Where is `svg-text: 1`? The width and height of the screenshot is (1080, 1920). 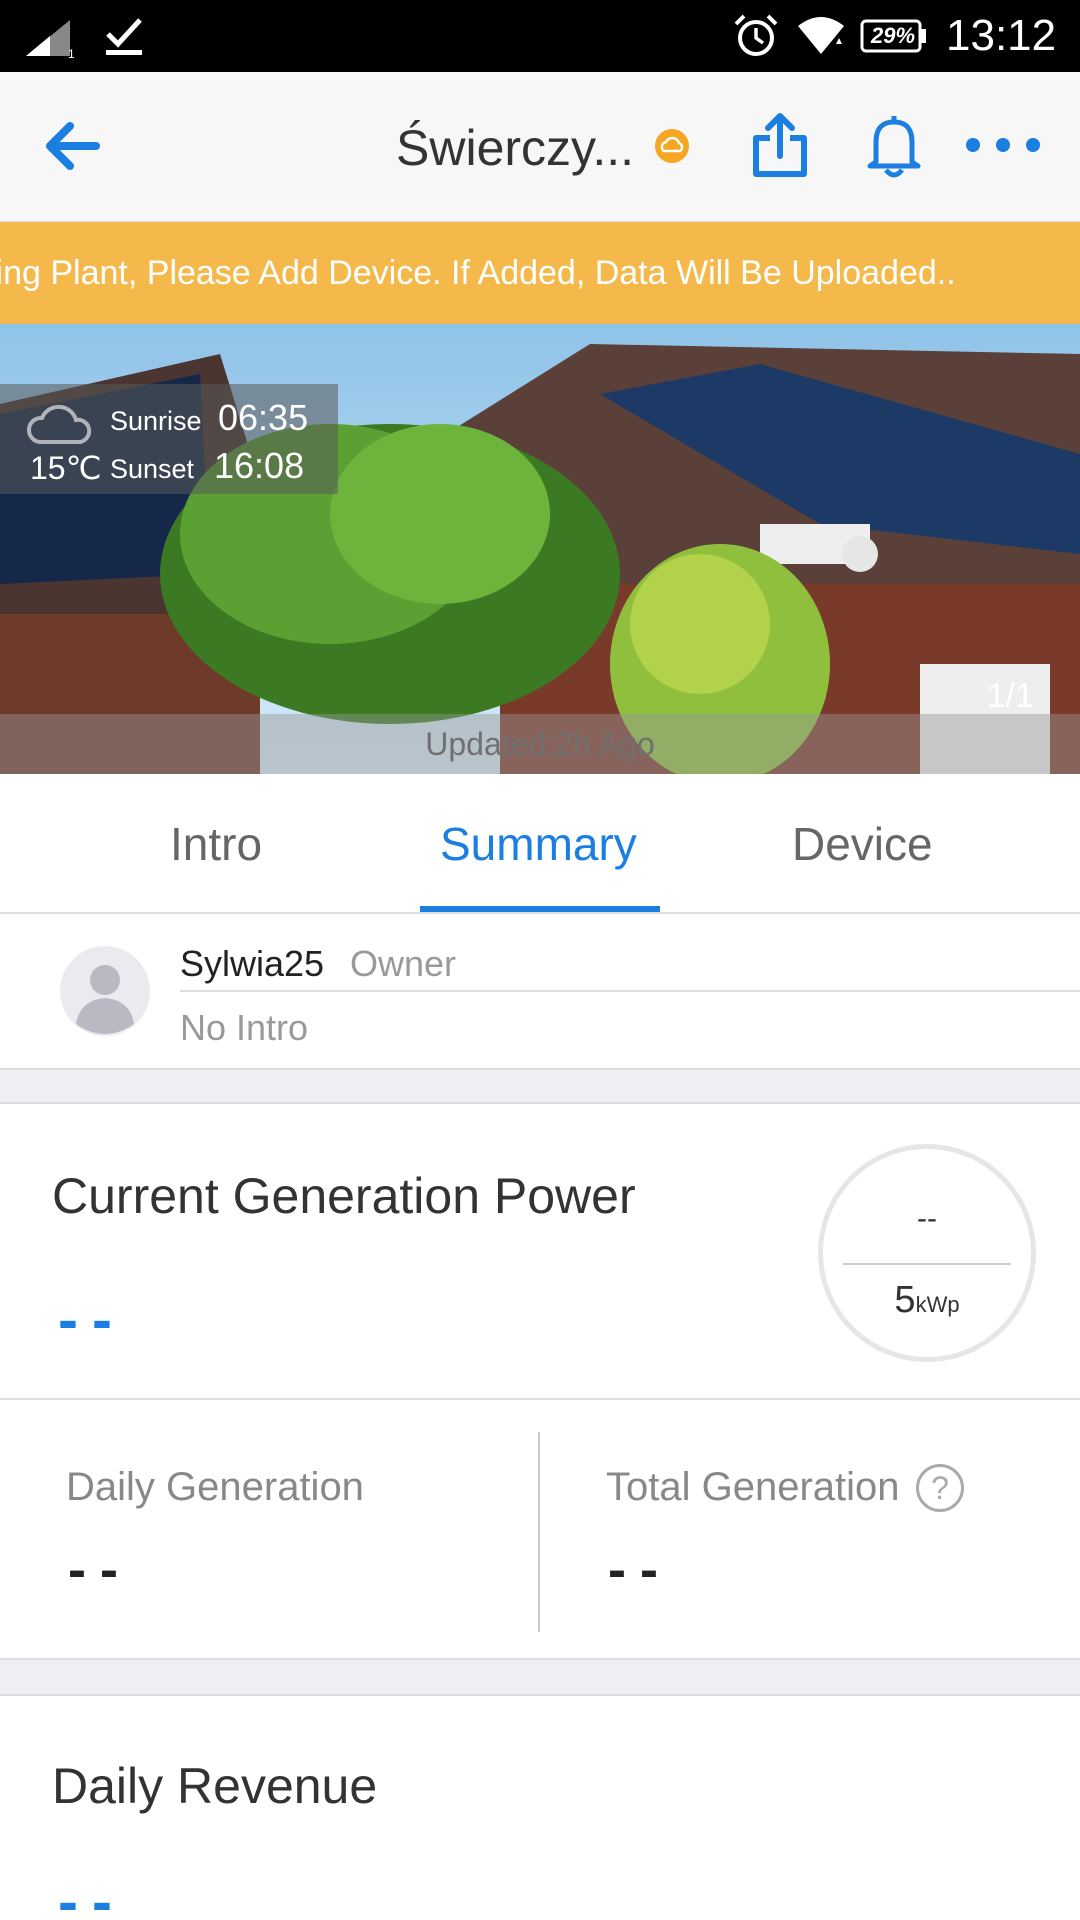 svg-text: 1 is located at coordinates (71, 52).